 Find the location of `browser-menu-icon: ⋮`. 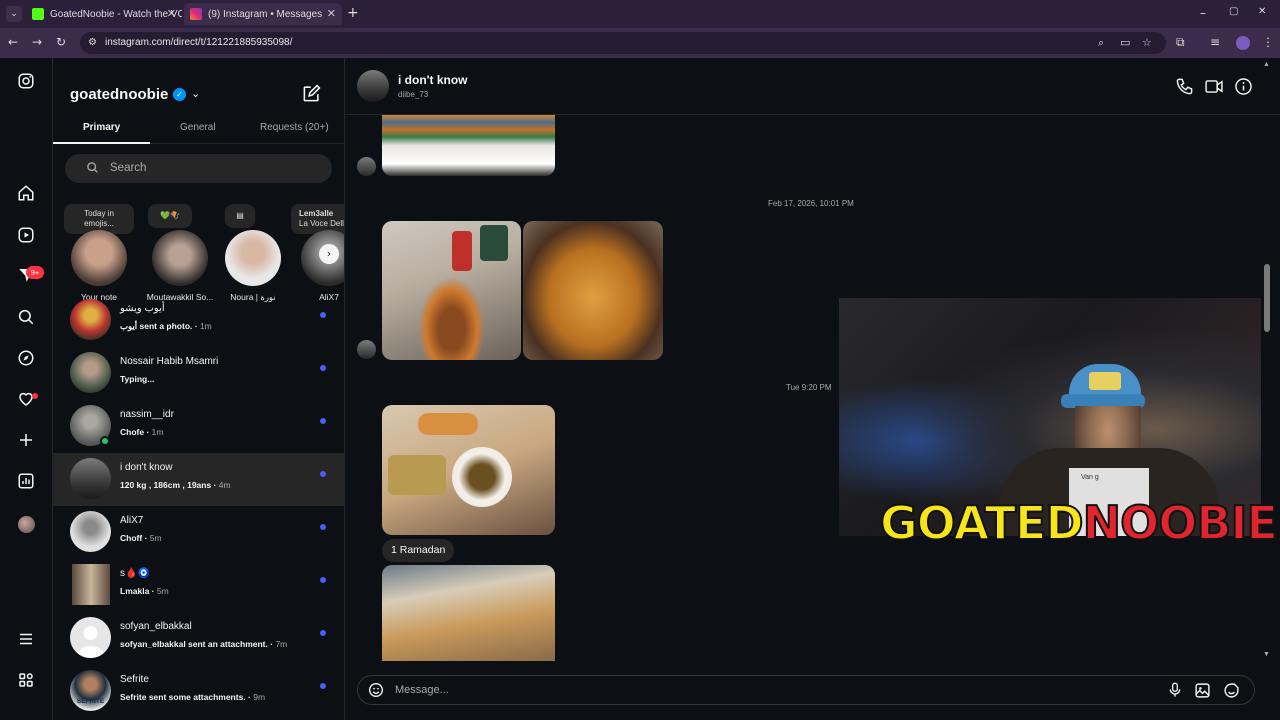

browser-menu-icon: ⋮ is located at coordinates (1268, 42).